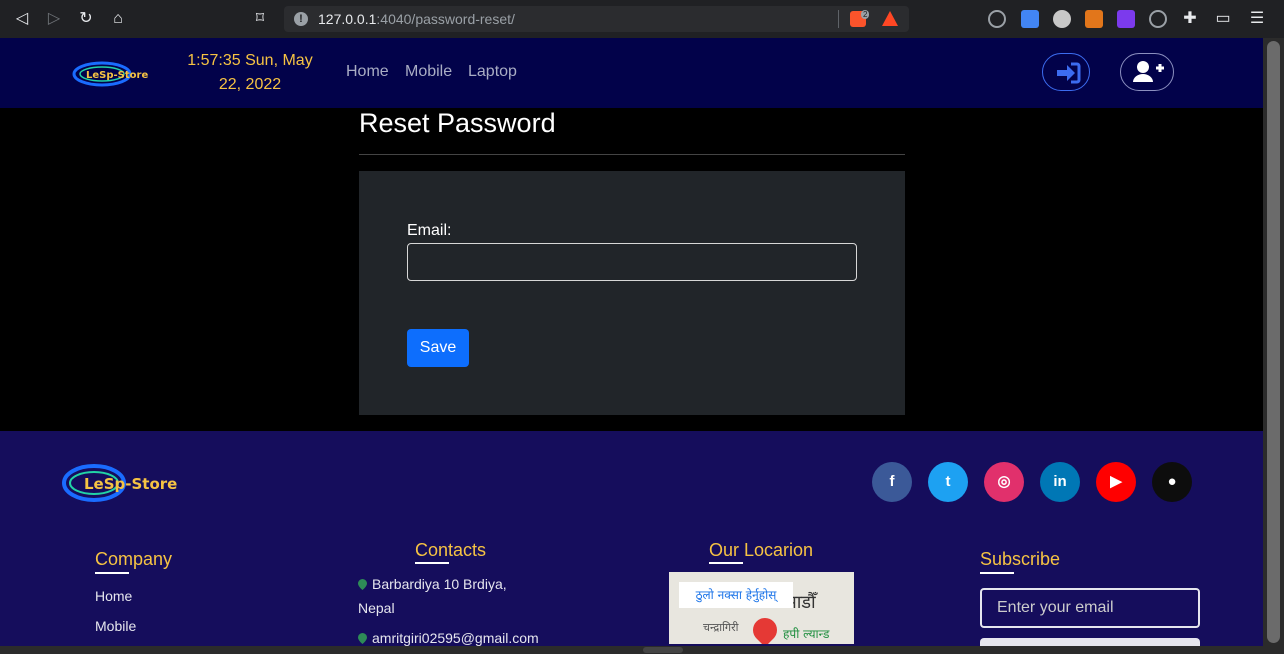 This screenshot has height=654, width=1284. I want to click on url-text: 127.0.0.1:4040/password-reset/, so click(416, 19).